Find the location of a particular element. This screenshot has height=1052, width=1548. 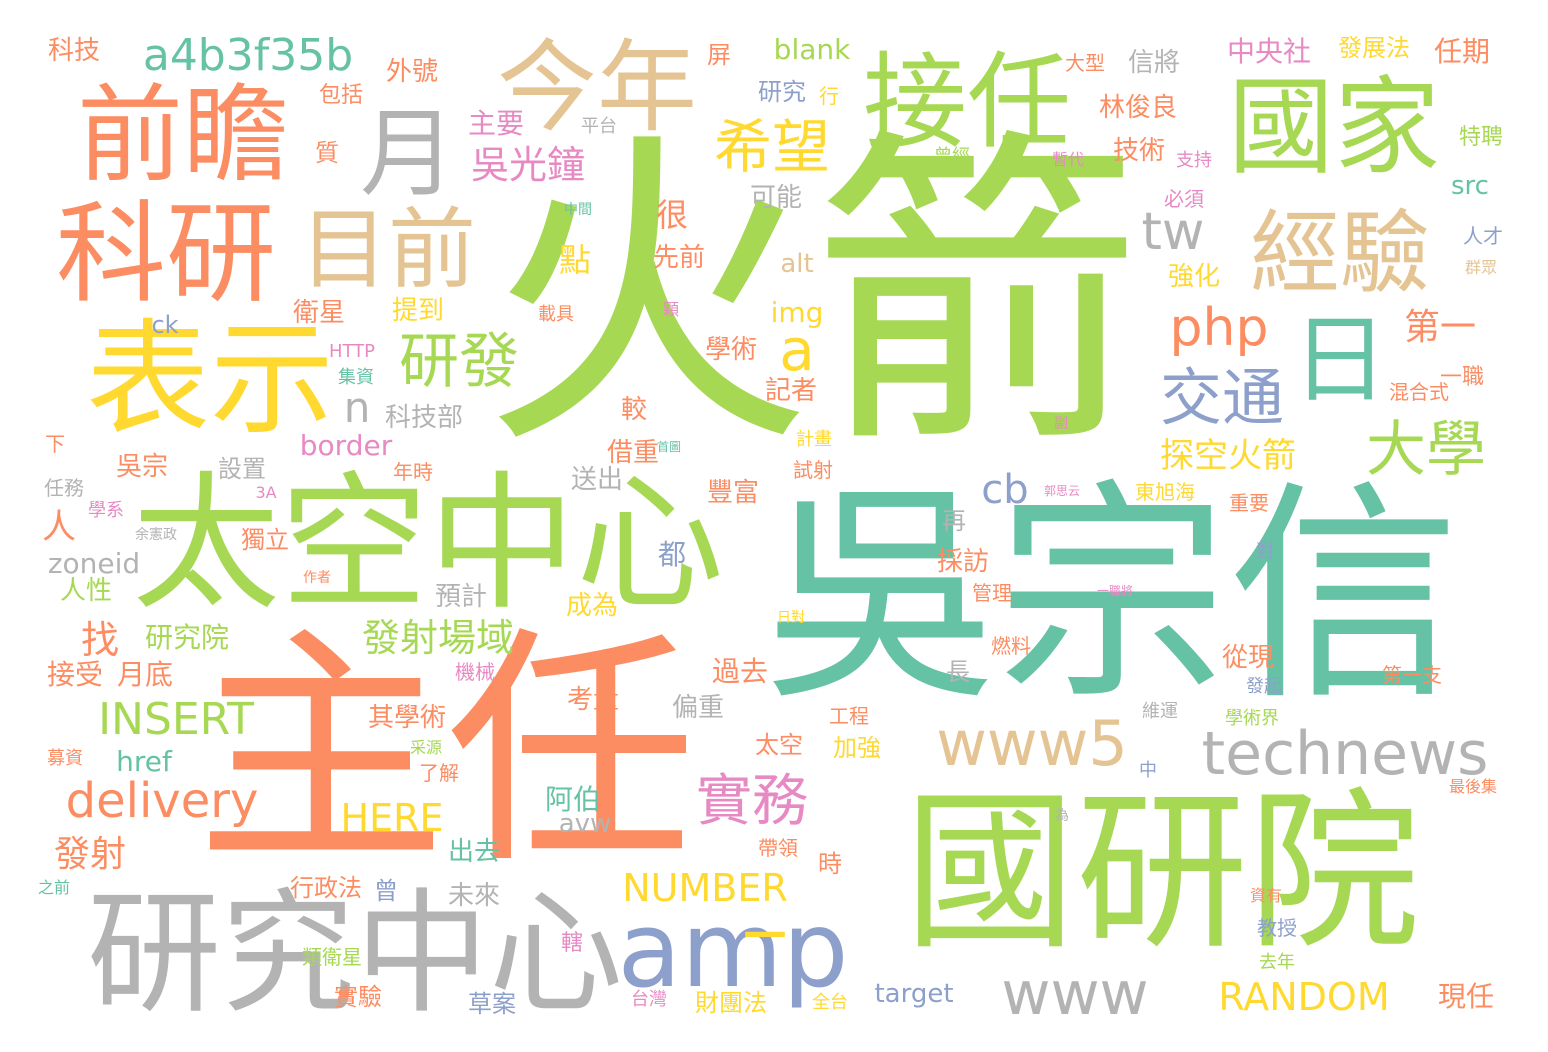

word-zoneid: zoneid is located at coordinates (94, 563).